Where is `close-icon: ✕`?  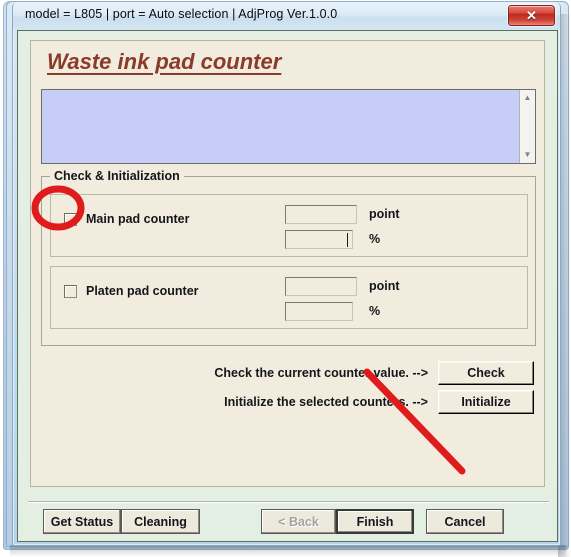
close-icon: ✕ is located at coordinates (531, 15).